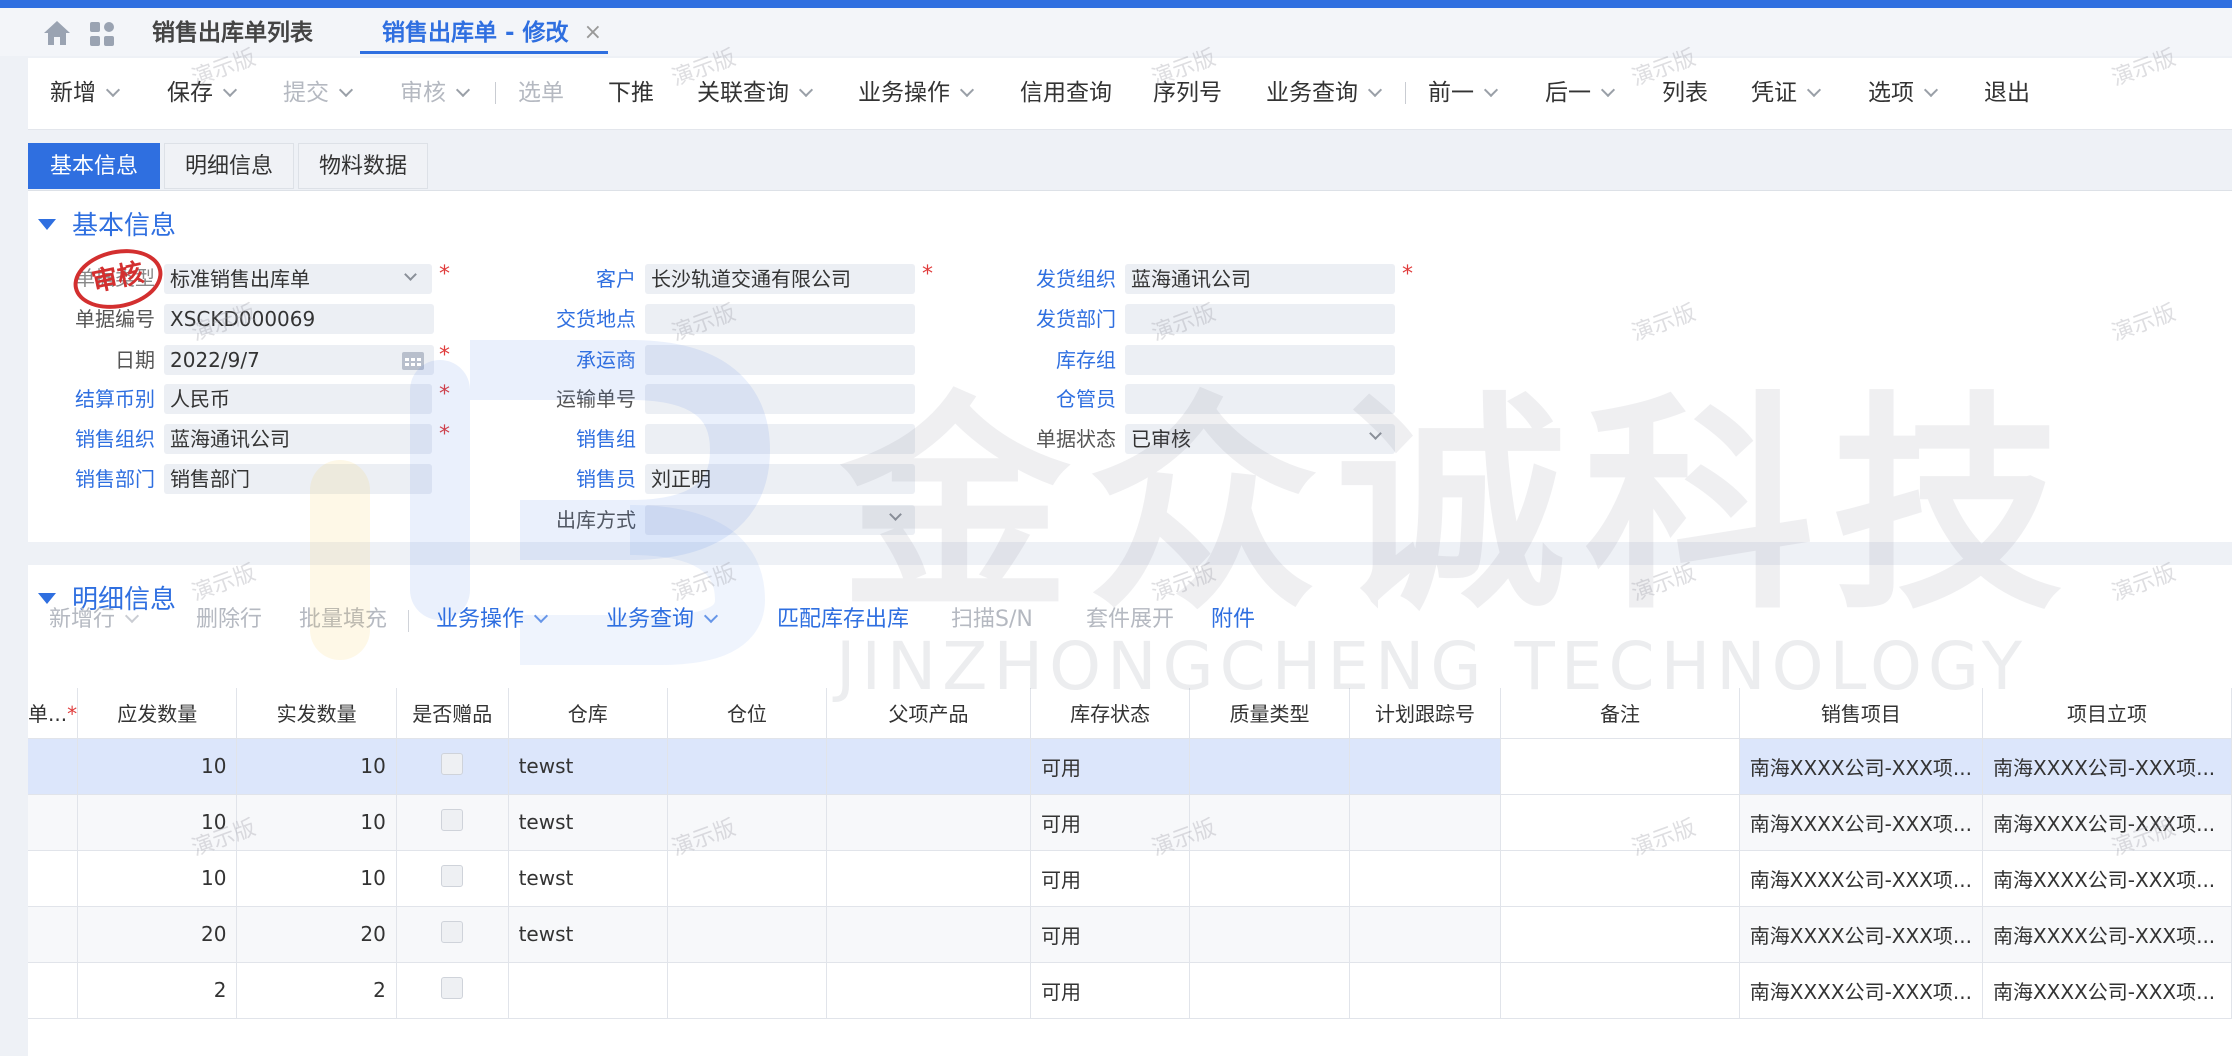 This screenshot has height=1056, width=2232. Describe the element at coordinates (2007, 93) in the screenshot. I see `exit-button: 退出` at that location.